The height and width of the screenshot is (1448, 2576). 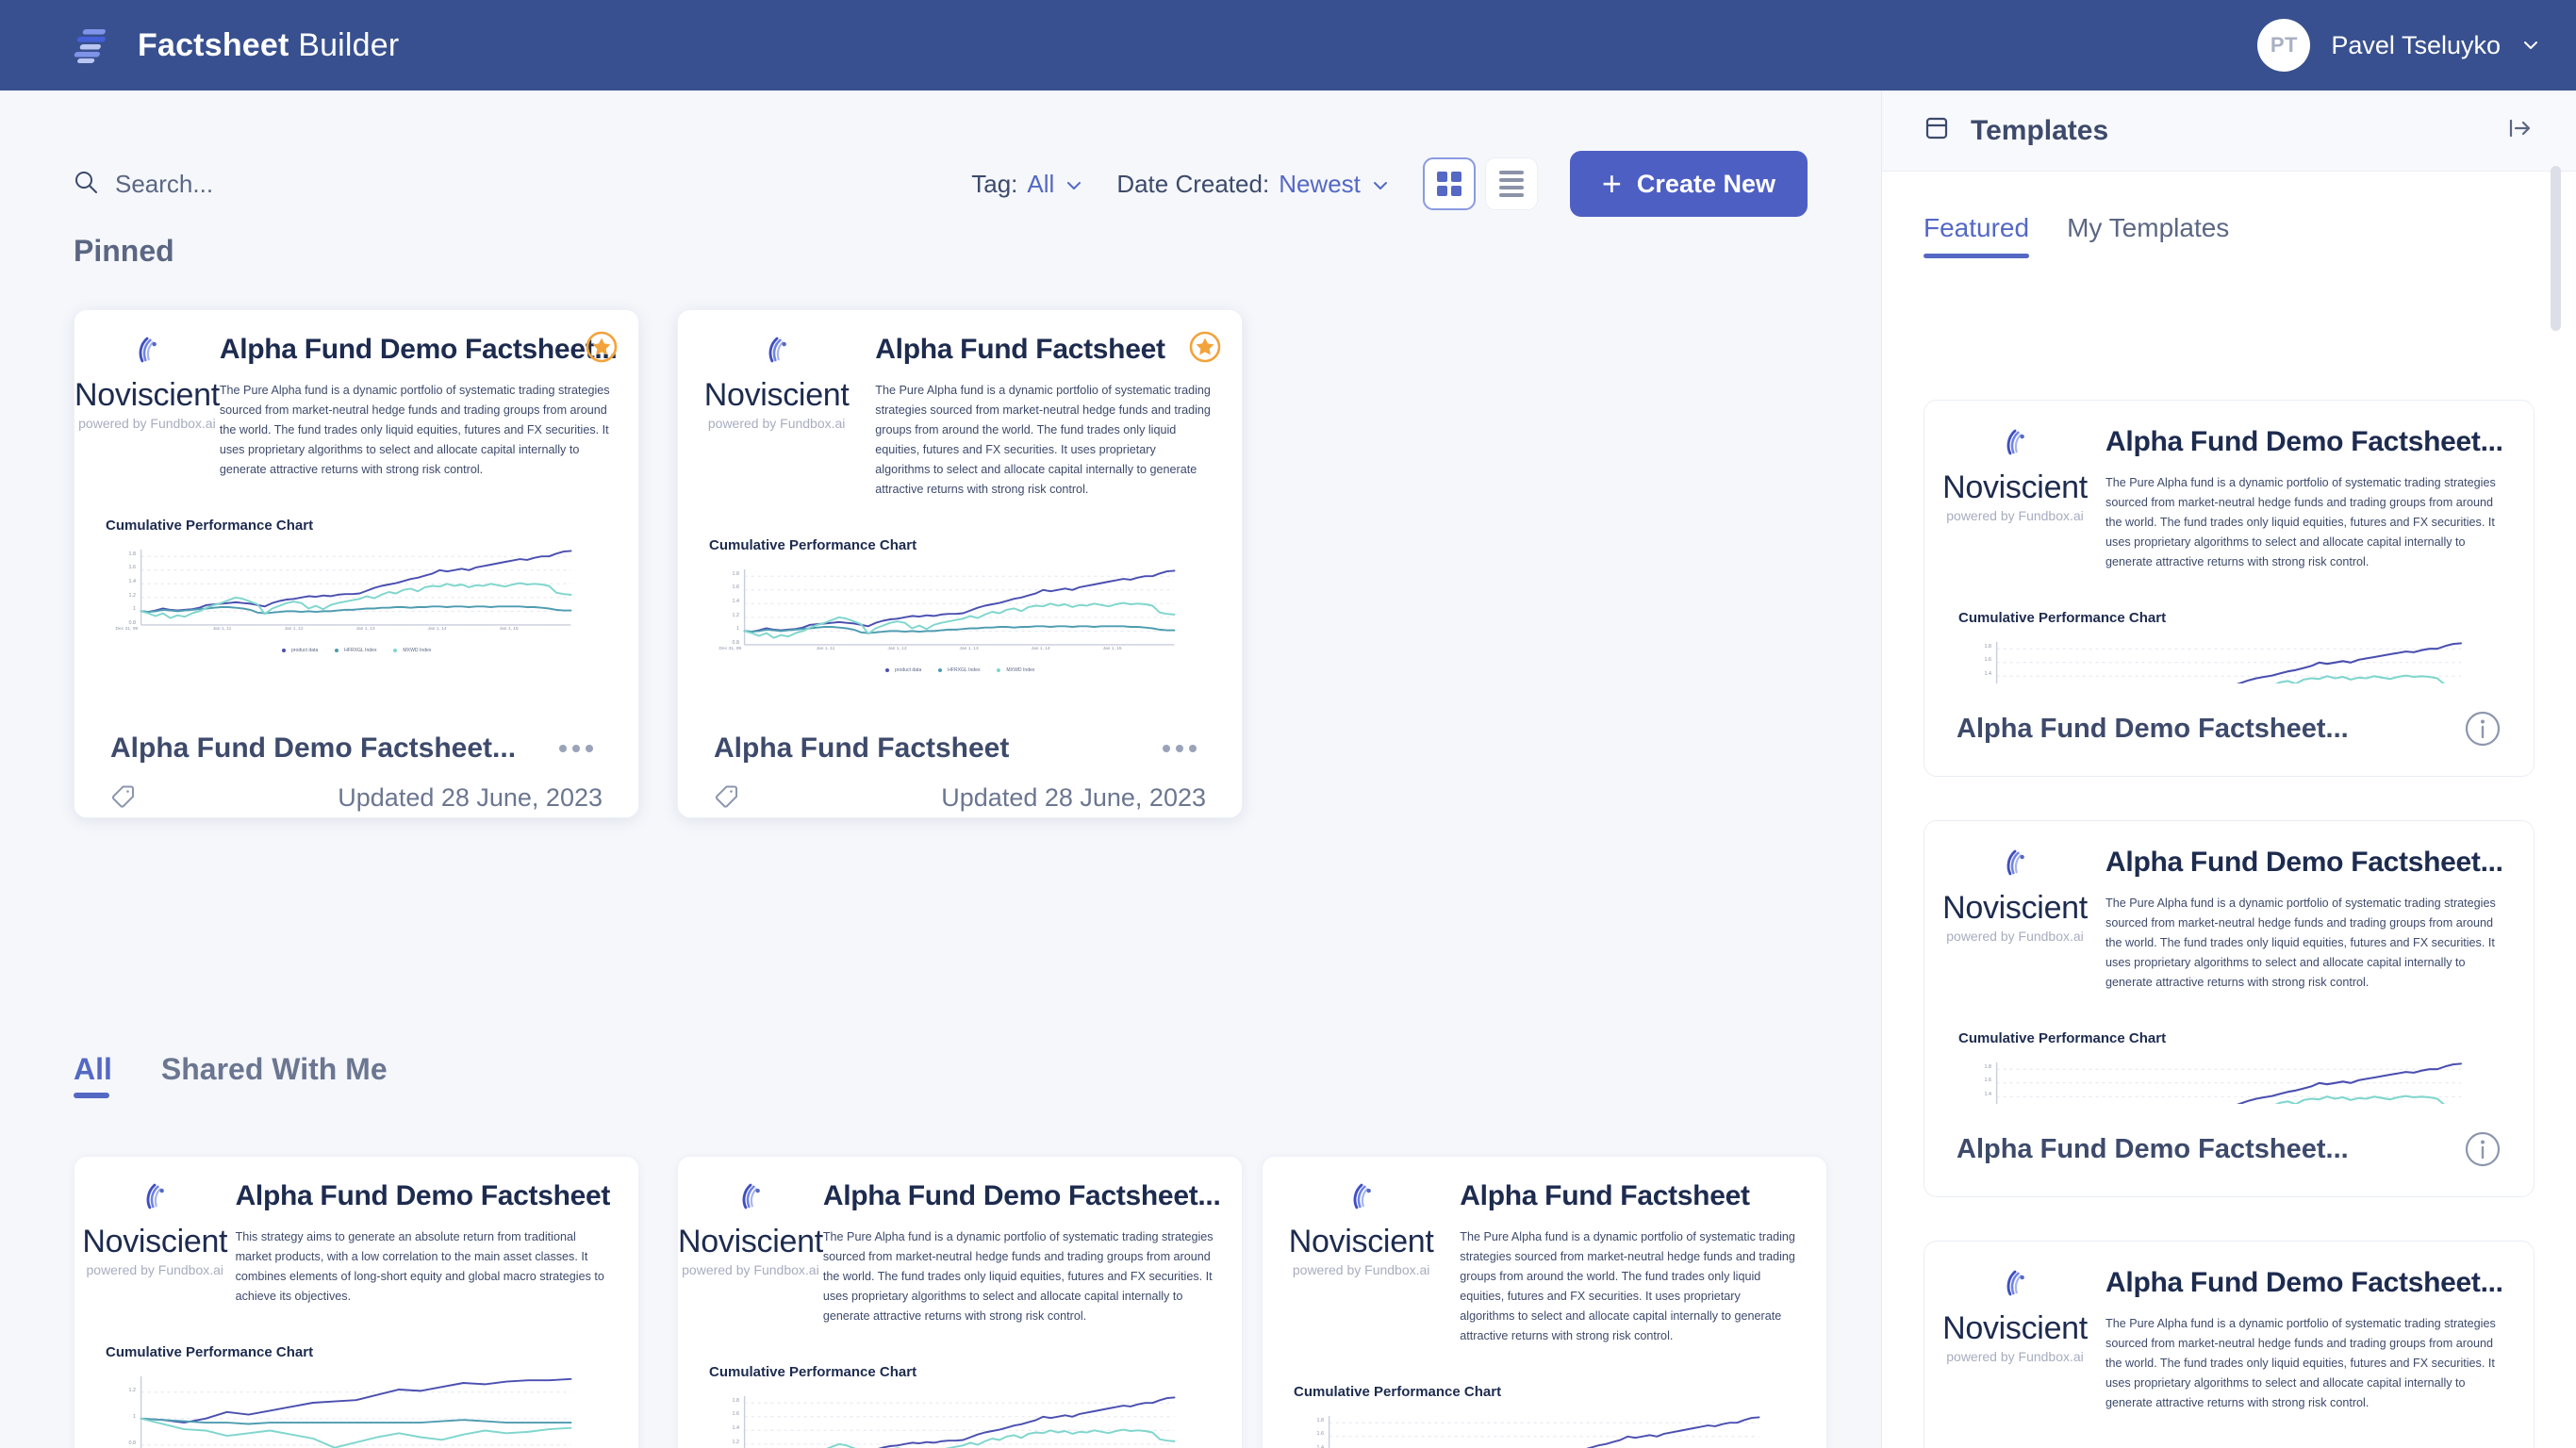 What do you see at coordinates (1605, 1196) in the screenshot?
I see `sheet-title: Alpha Fund Factsheet` at bounding box center [1605, 1196].